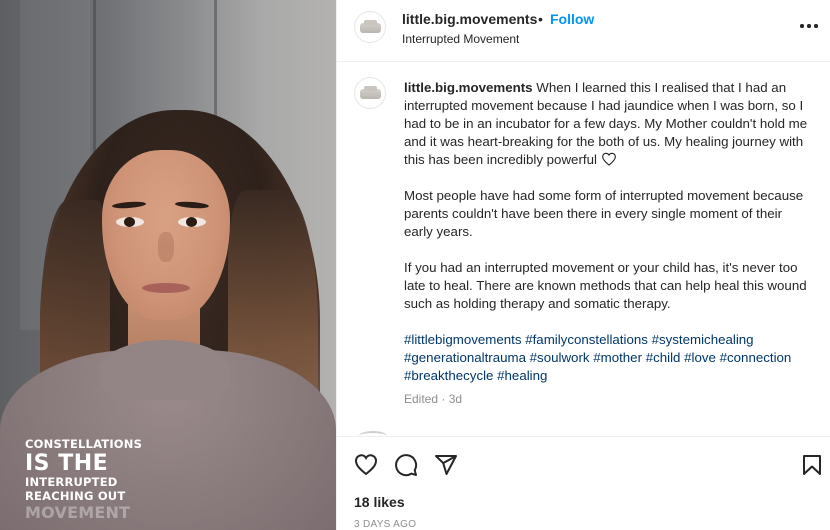  What do you see at coordinates (67, 463) in the screenshot?
I see `video-overlay-line-2: IS THE` at bounding box center [67, 463].